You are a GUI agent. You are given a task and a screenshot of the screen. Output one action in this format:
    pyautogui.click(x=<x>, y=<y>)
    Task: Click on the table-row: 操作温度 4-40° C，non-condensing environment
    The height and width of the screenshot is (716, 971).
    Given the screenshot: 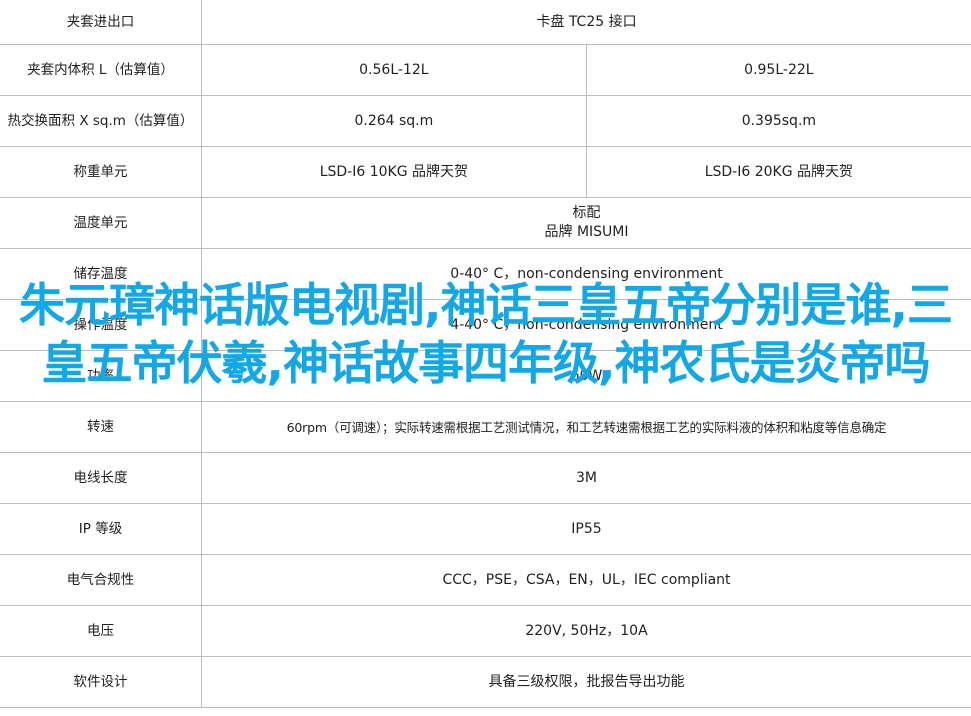 What is the action you would take?
    pyautogui.click(x=485, y=325)
    